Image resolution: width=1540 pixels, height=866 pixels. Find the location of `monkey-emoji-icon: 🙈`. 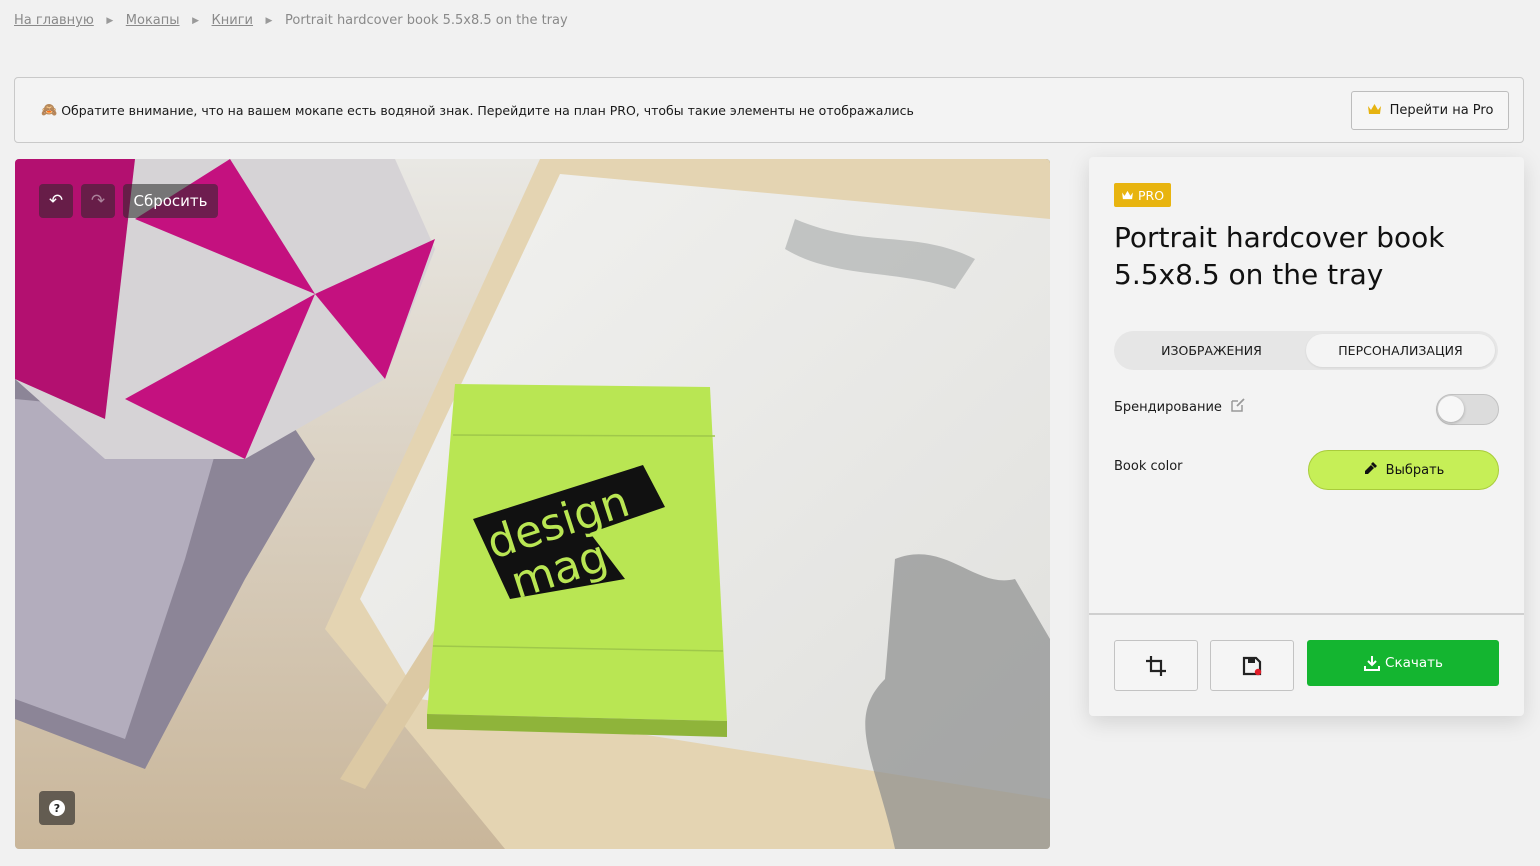

monkey-emoji-icon: 🙈 is located at coordinates (49, 110).